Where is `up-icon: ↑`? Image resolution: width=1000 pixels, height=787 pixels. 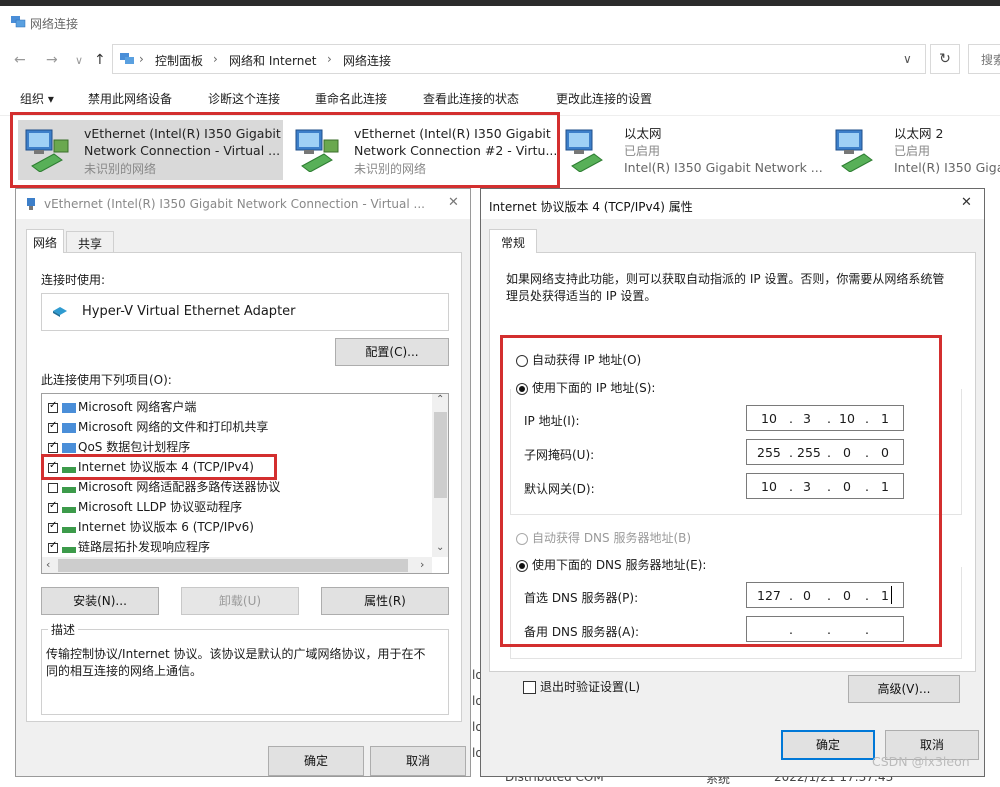 up-icon: ↑ is located at coordinates (100, 60).